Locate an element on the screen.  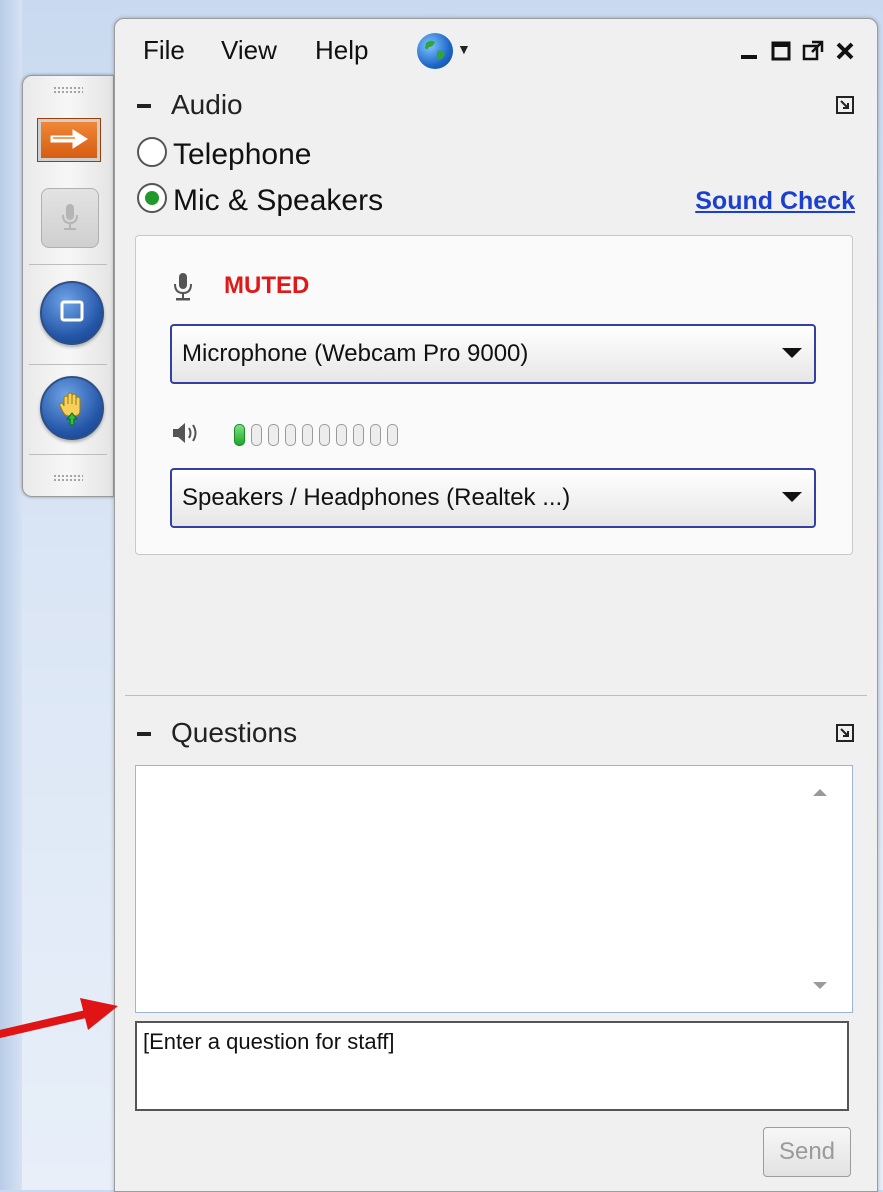
speakers-select: Speakers / Headphones (Realtek ...) is located at coordinates (493, 498).